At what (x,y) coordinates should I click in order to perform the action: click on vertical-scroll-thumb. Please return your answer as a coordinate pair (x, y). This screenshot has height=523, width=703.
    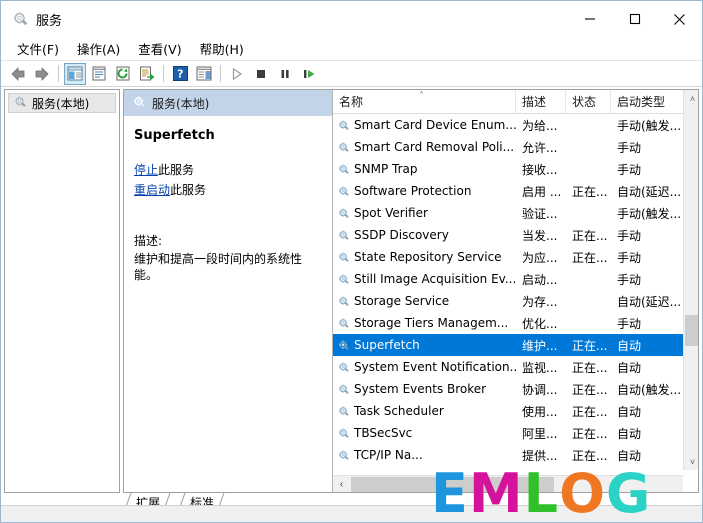
    Looking at the image, I should click on (691, 330).